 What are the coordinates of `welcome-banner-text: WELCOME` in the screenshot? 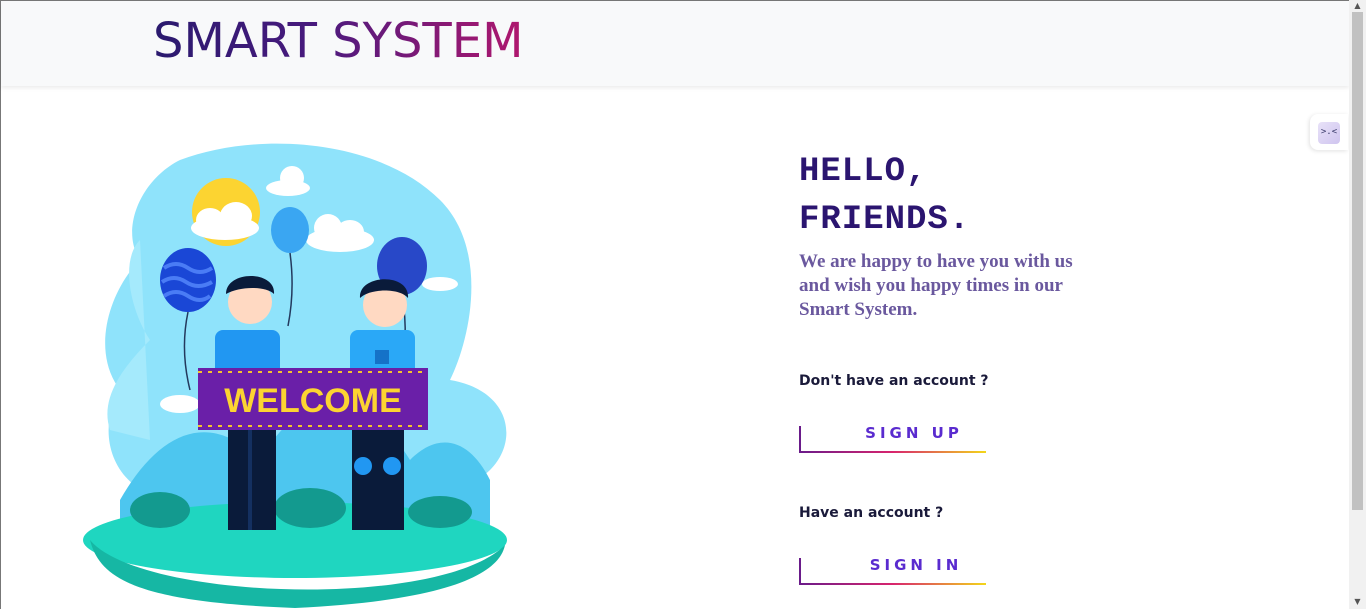 It's located at (313, 401).